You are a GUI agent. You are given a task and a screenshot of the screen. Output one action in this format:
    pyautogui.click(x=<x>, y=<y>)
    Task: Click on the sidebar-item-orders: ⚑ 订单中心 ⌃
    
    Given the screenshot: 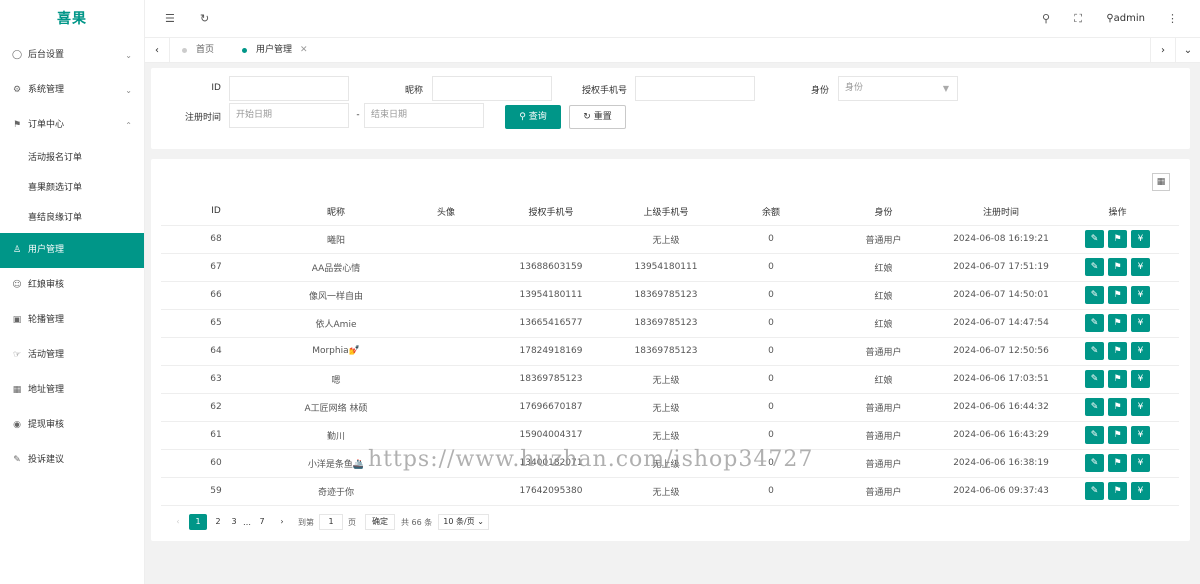 What is the action you would take?
    pyautogui.click(x=72, y=125)
    